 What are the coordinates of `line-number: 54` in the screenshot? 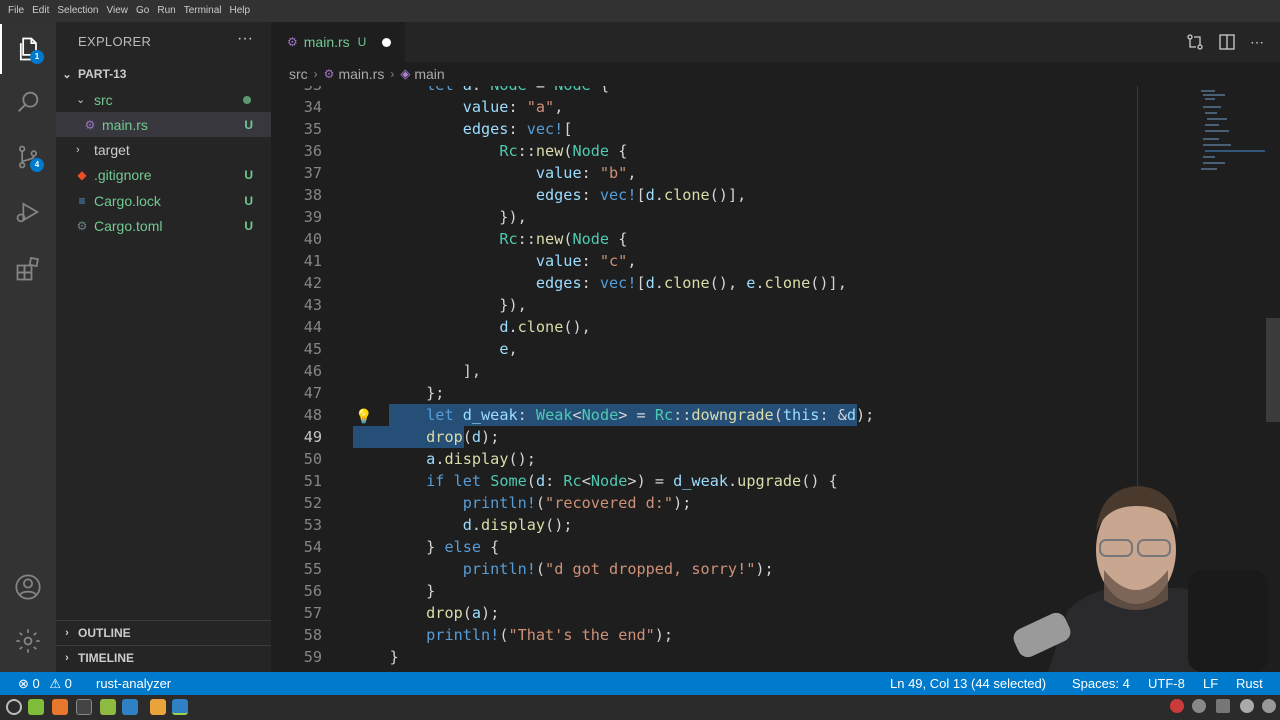 It's located at (312, 547).